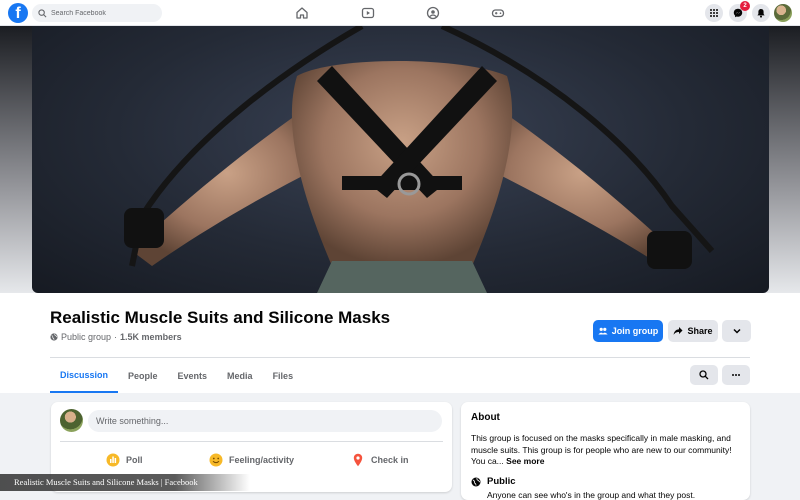 This screenshot has height=500, width=800. I want to click on top-navigation-bar: f 2, so click(400, 13).